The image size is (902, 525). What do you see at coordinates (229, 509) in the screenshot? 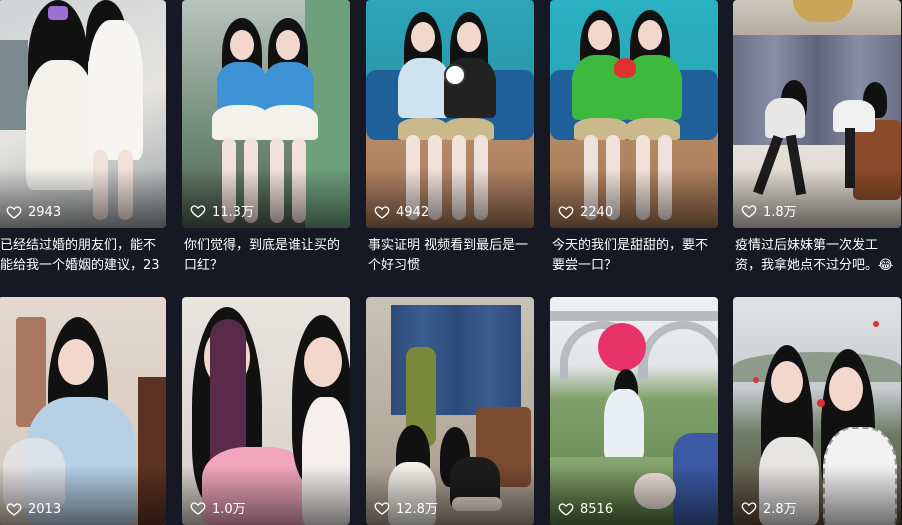
I see `like-count-text: 1.0万` at bounding box center [229, 509].